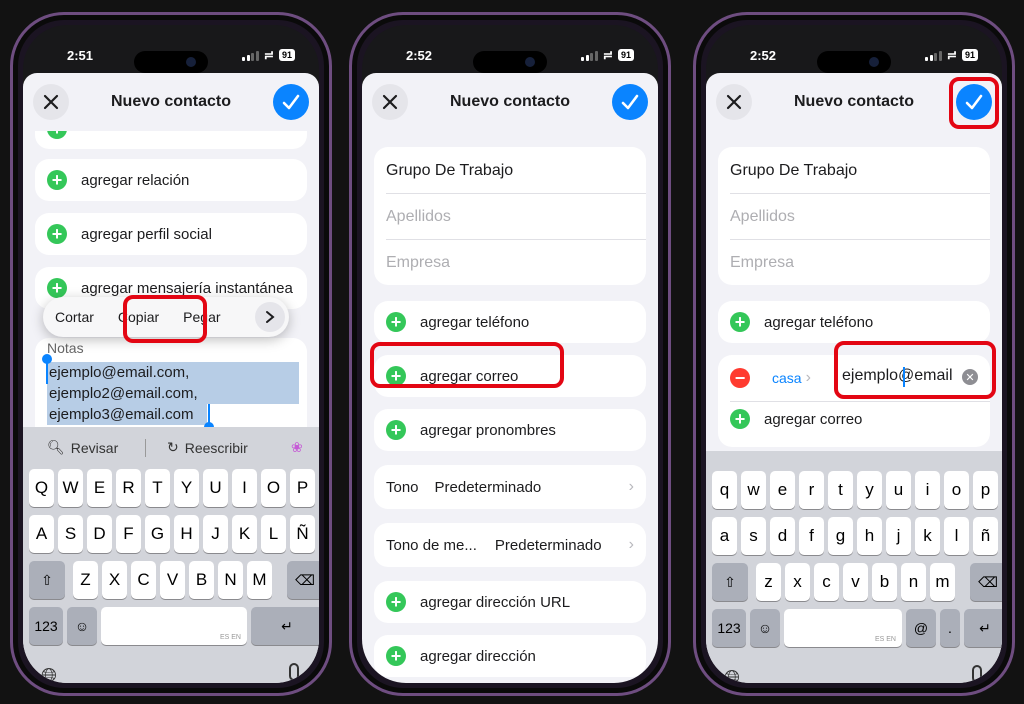 The height and width of the screenshot is (704, 1024). Describe the element at coordinates (797, 582) in the screenshot. I see `key-x: x` at that location.